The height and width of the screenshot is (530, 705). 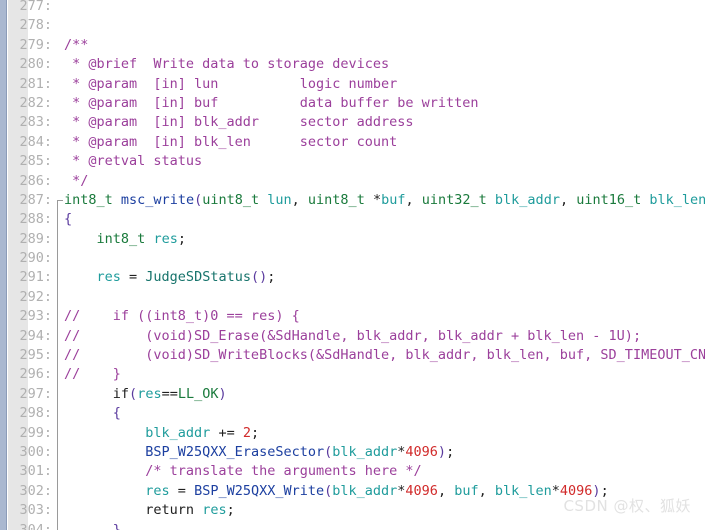 I want to click on code-token: LL_OK, so click(x=198, y=393).